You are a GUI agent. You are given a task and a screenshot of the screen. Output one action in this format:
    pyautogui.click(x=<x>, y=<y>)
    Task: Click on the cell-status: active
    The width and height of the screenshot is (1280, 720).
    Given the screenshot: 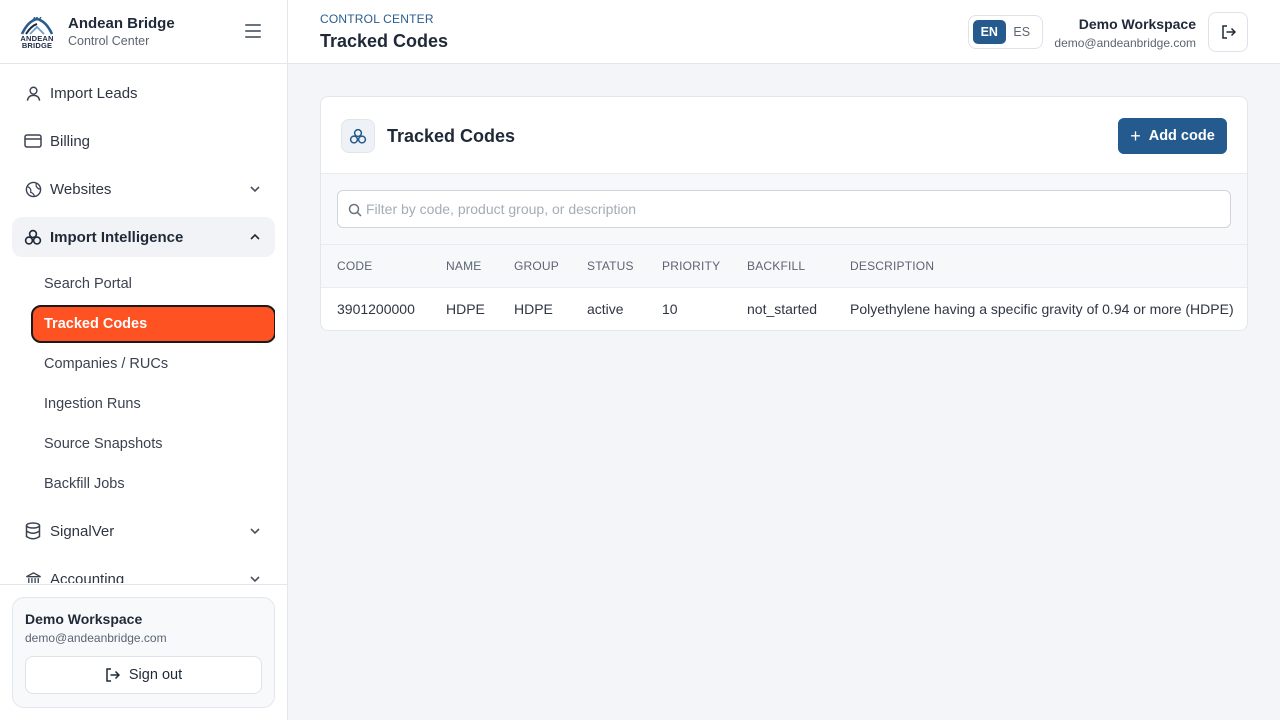 What is the action you would take?
    pyautogui.click(x=605, y=309)
    